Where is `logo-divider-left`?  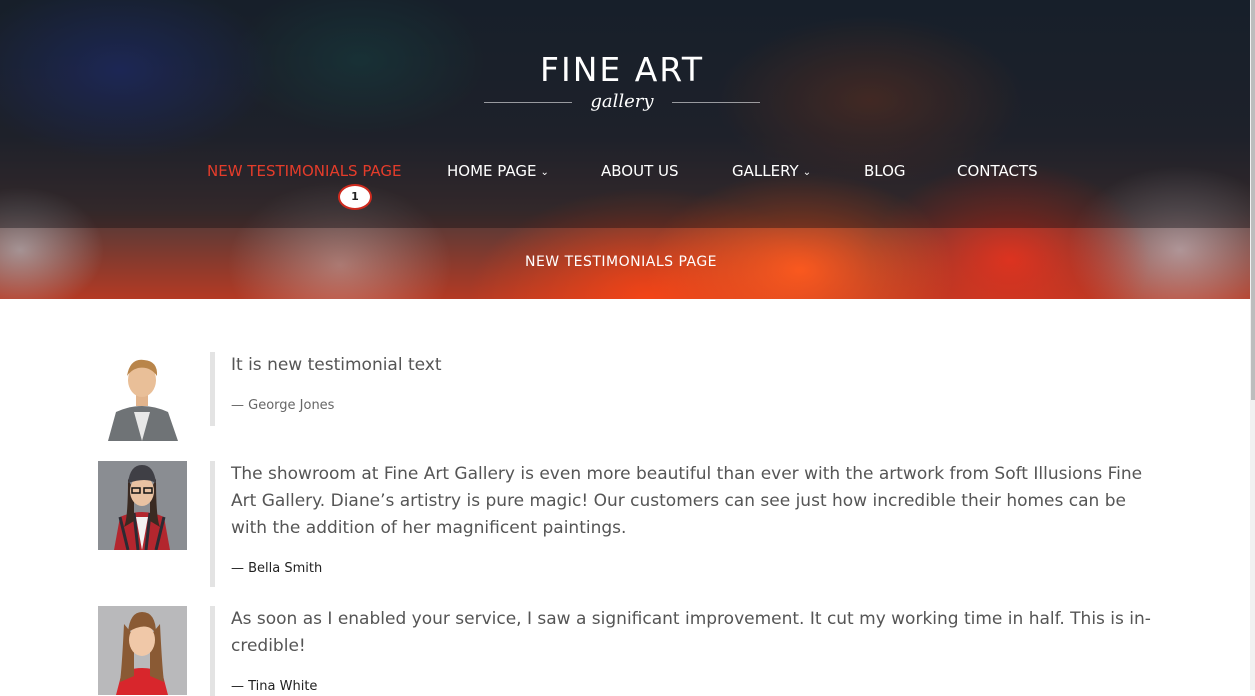 logo-divider-left is located at coordinates (528, 102).